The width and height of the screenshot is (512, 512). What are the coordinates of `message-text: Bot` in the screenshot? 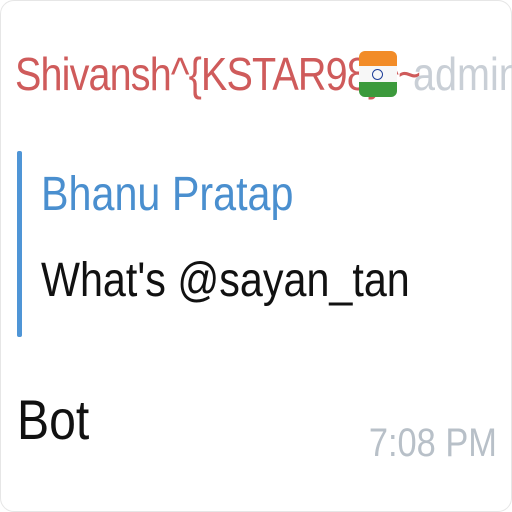 It's located at (53, 419).